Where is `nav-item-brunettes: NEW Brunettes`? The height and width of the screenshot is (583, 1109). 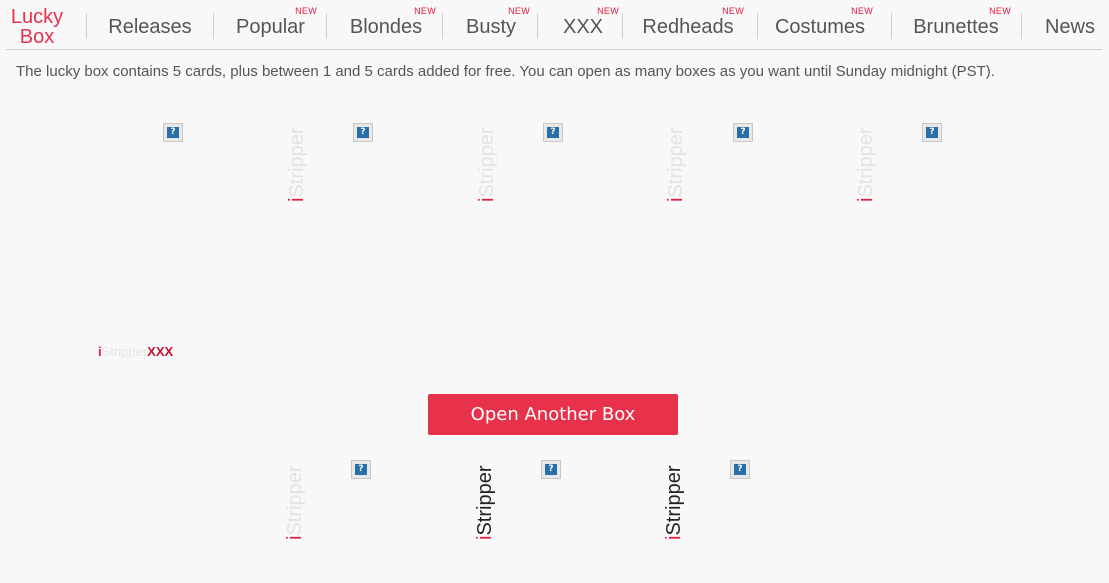
nav-item-brunettes: NEW Brunettes is located at coordinates (956, 25).